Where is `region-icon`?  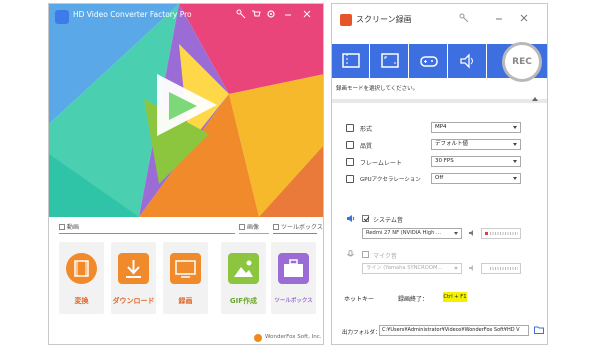 region-icon is located at coordinates (351, 60).